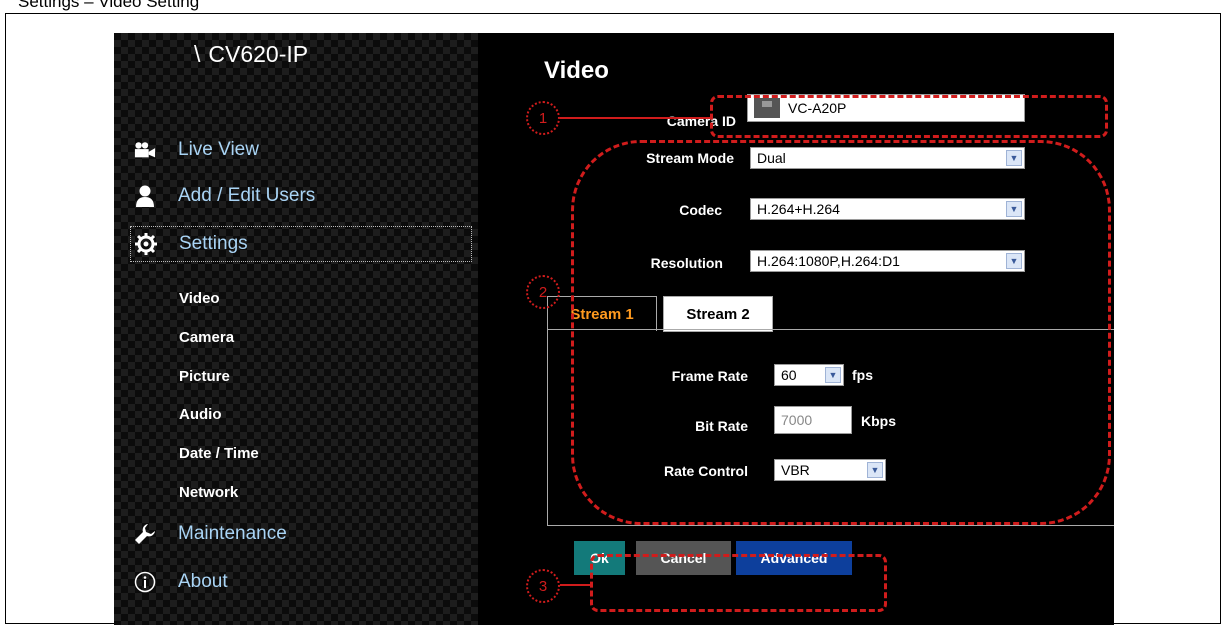 The height and width of the screenshot is (625, 1224). What do you see at coordinates (199, 298) in the screenshot?
I see `settings-sub-video: Video` at bounding box center [199, 298].